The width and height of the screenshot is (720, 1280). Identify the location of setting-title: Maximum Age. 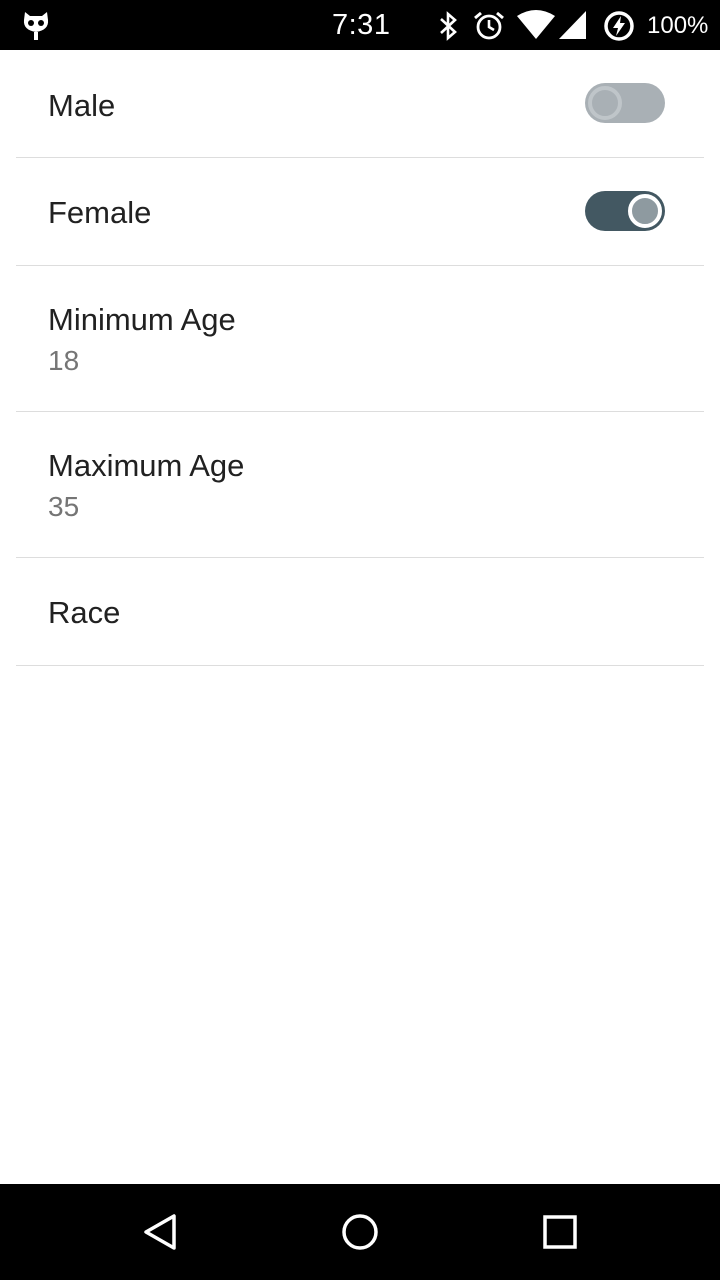
(146, 465).